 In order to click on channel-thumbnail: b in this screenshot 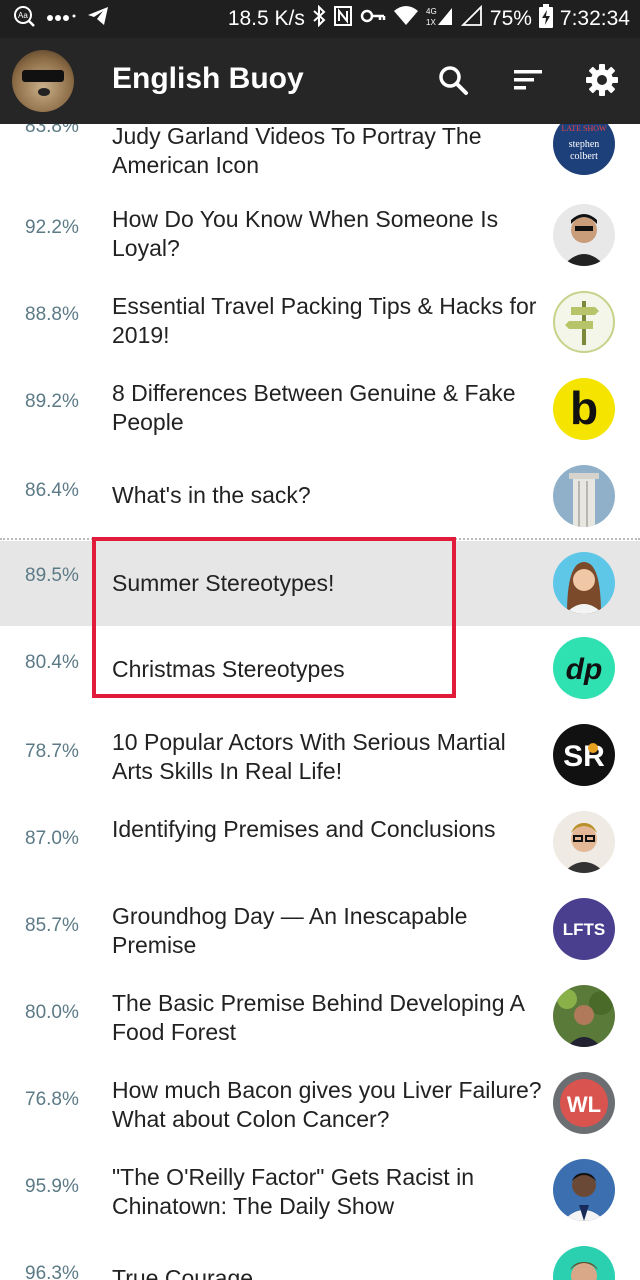, I will do `click(584, 409)`.